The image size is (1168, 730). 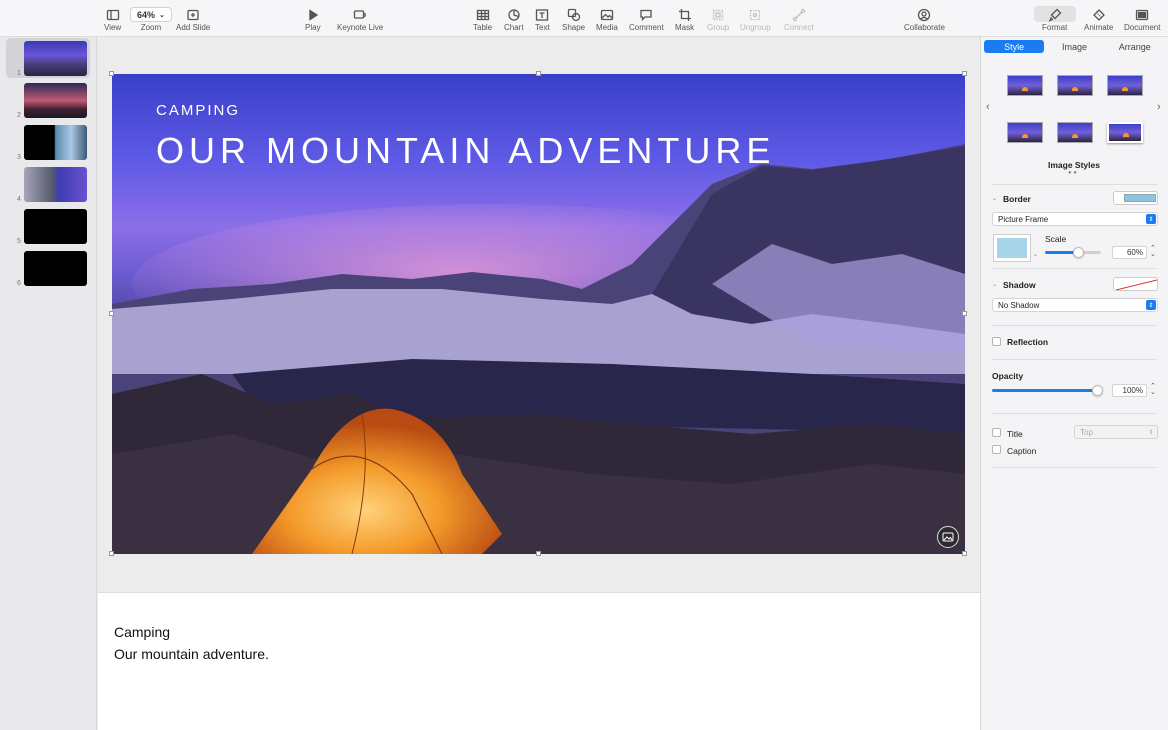 What do you see at coordinates (360, 14) in the screenshot?
I see `keynote-live-icon` at bounding box center [360, 14].